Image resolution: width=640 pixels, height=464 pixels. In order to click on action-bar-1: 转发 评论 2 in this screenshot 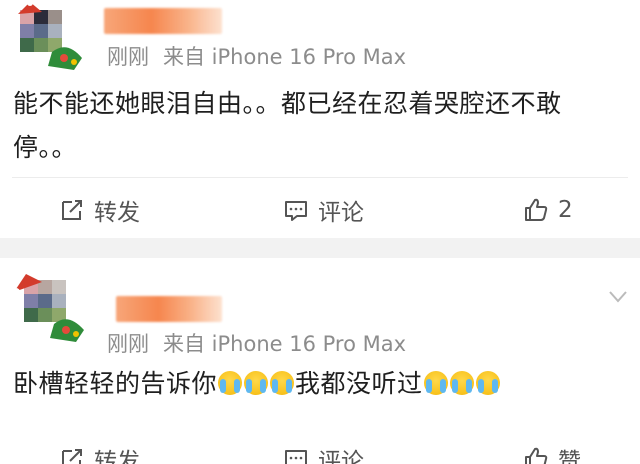, I will do `click(320, 210)`.